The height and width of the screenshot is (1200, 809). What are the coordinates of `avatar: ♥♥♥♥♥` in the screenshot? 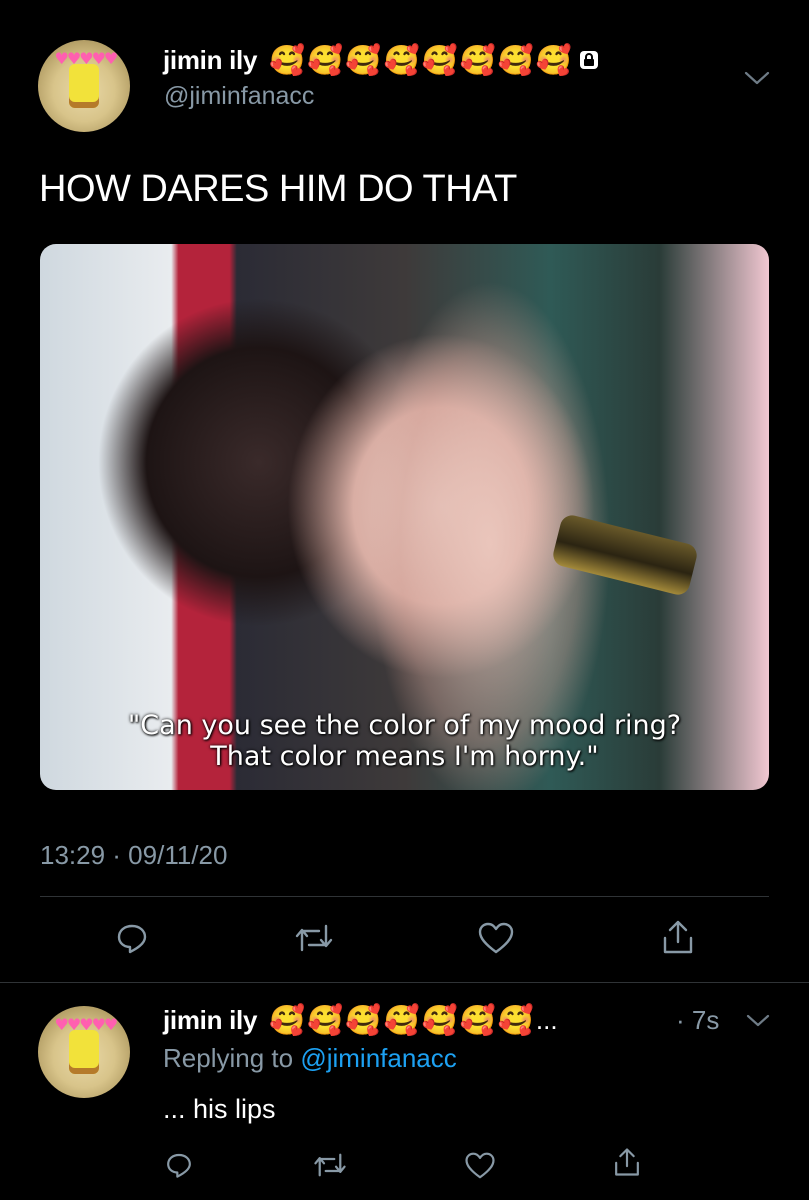 It's located at (84, 86).